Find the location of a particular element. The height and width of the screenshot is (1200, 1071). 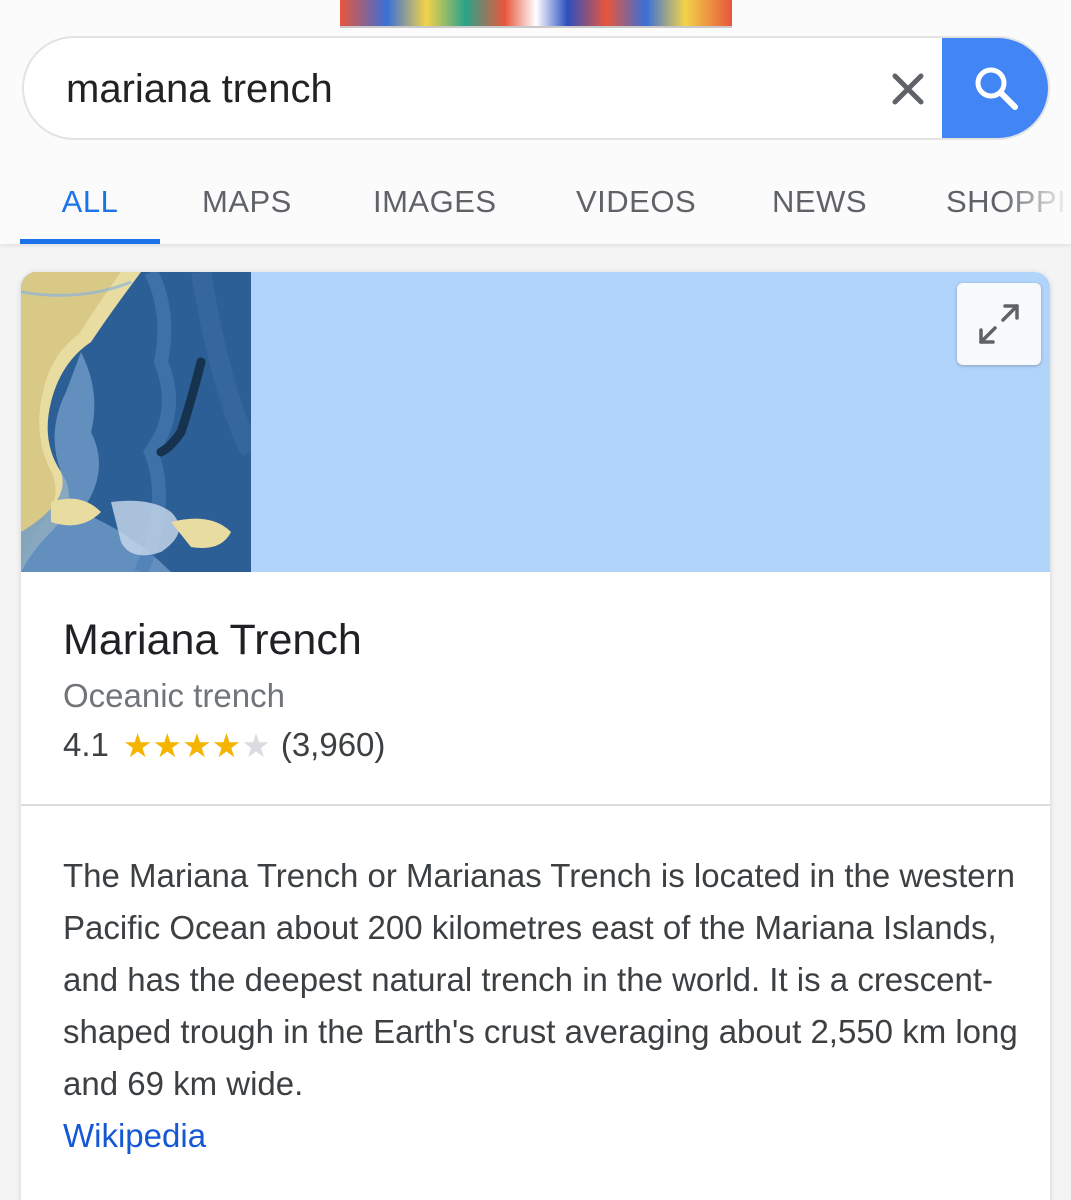

star-rating: ★ ★ ★ ★ ★ is located at coordinates (197, 745).